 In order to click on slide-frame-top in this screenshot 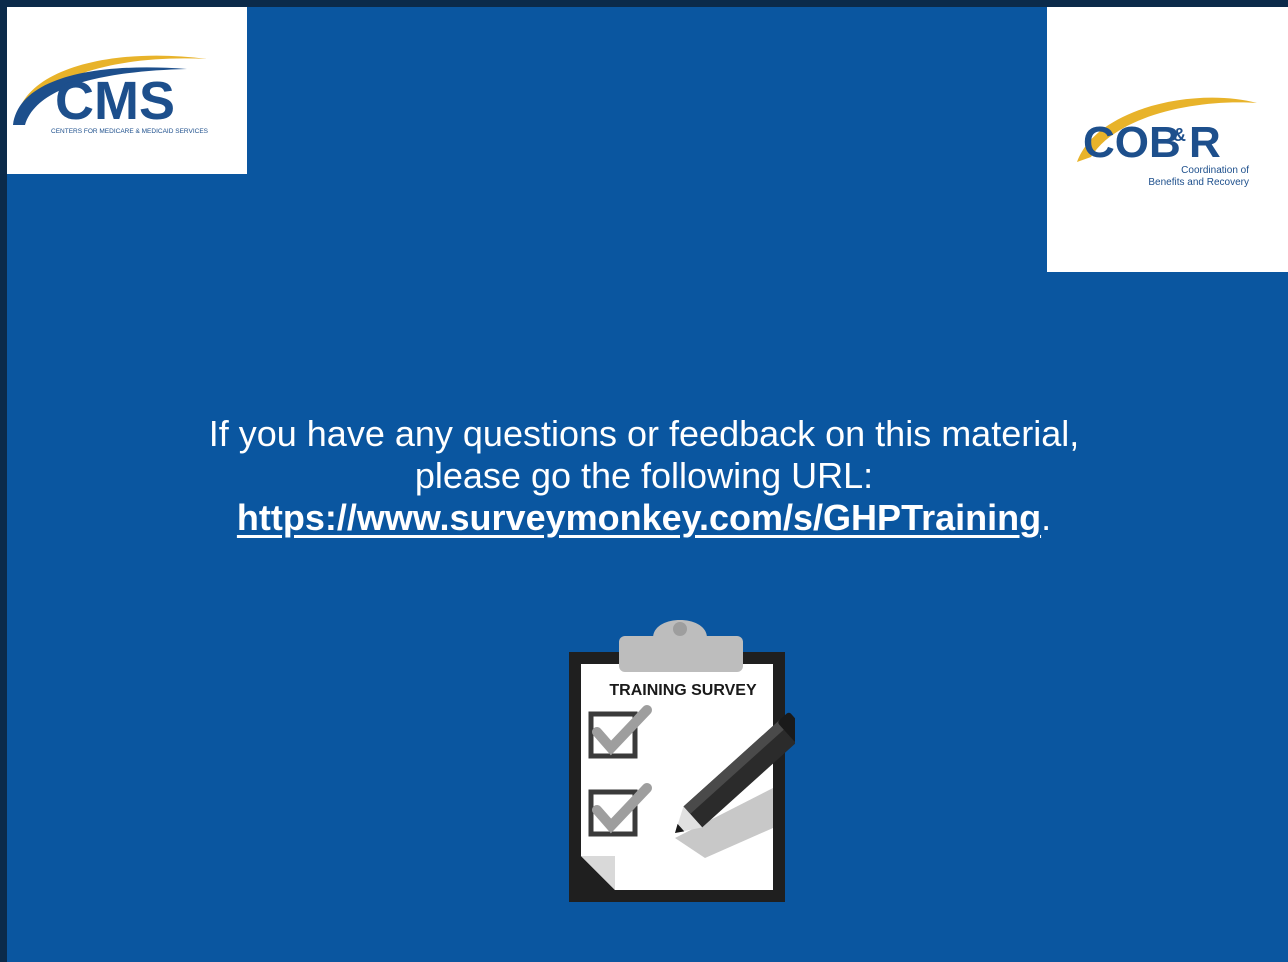, I will do `click(644, 3)`.